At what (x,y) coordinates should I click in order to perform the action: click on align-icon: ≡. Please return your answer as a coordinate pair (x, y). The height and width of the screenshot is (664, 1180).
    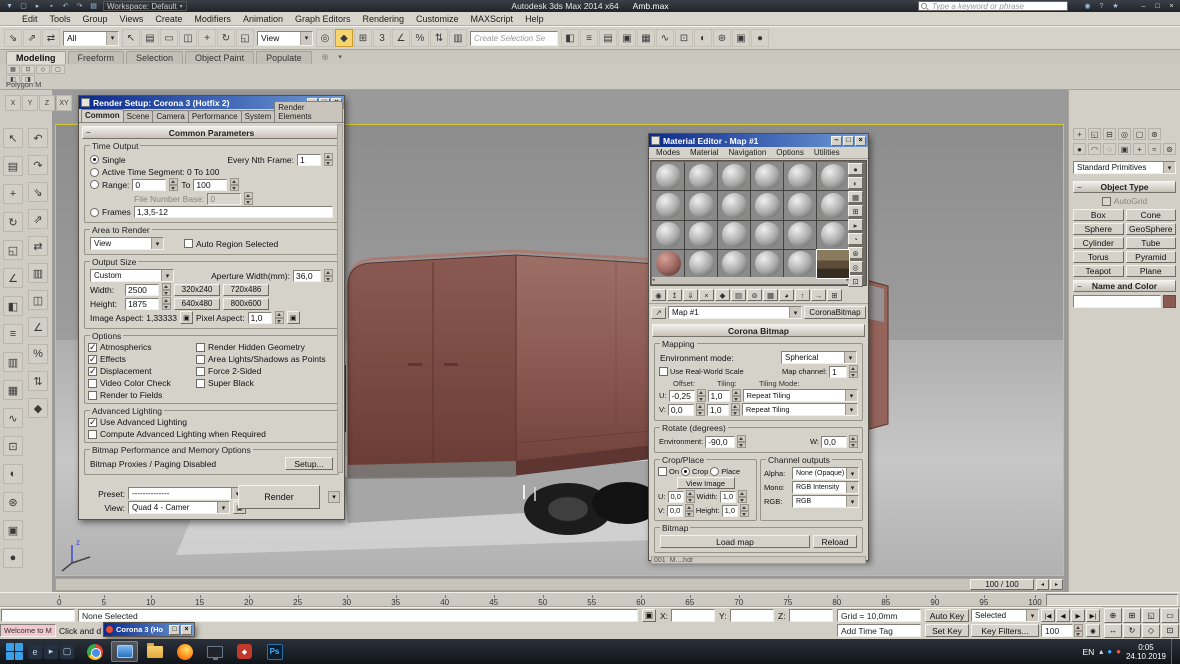
    Looking at the image, I should click on (13, 334).